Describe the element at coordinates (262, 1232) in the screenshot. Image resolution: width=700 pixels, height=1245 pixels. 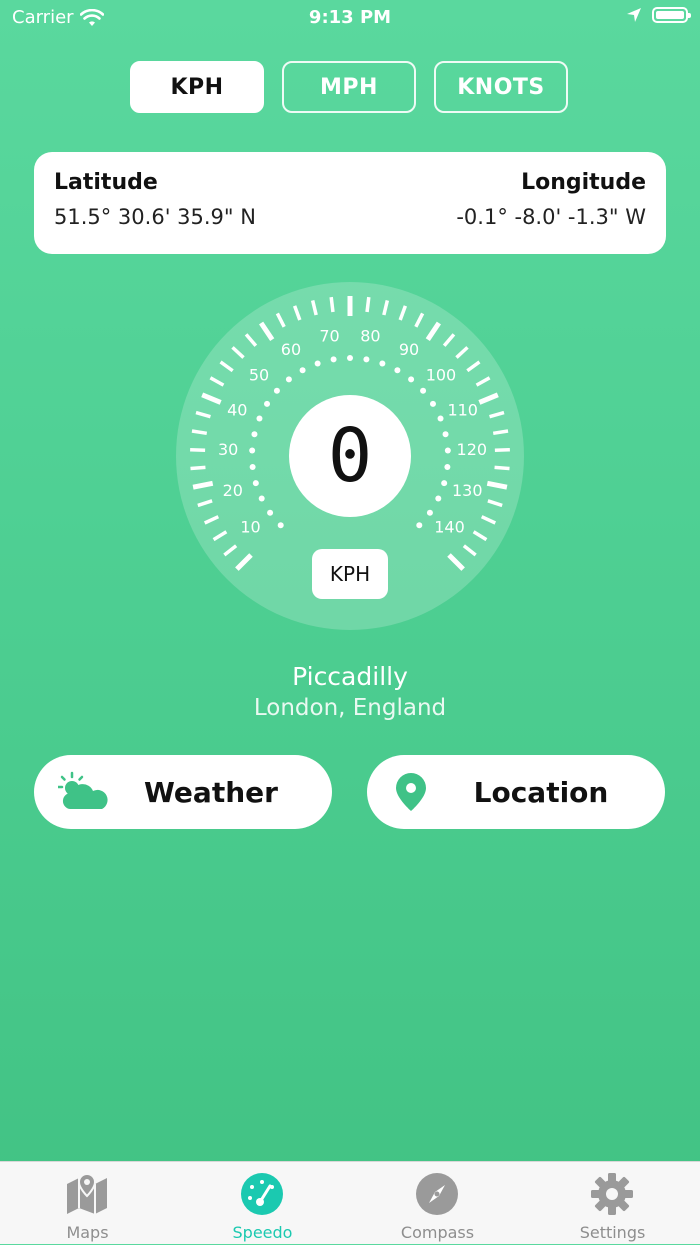
I see `tab-speedo-label: Speedo` at that location.